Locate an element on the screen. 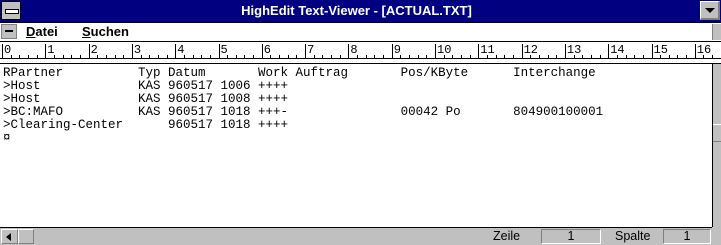  document-system-menu-icon is located at coordinates (9, 31).